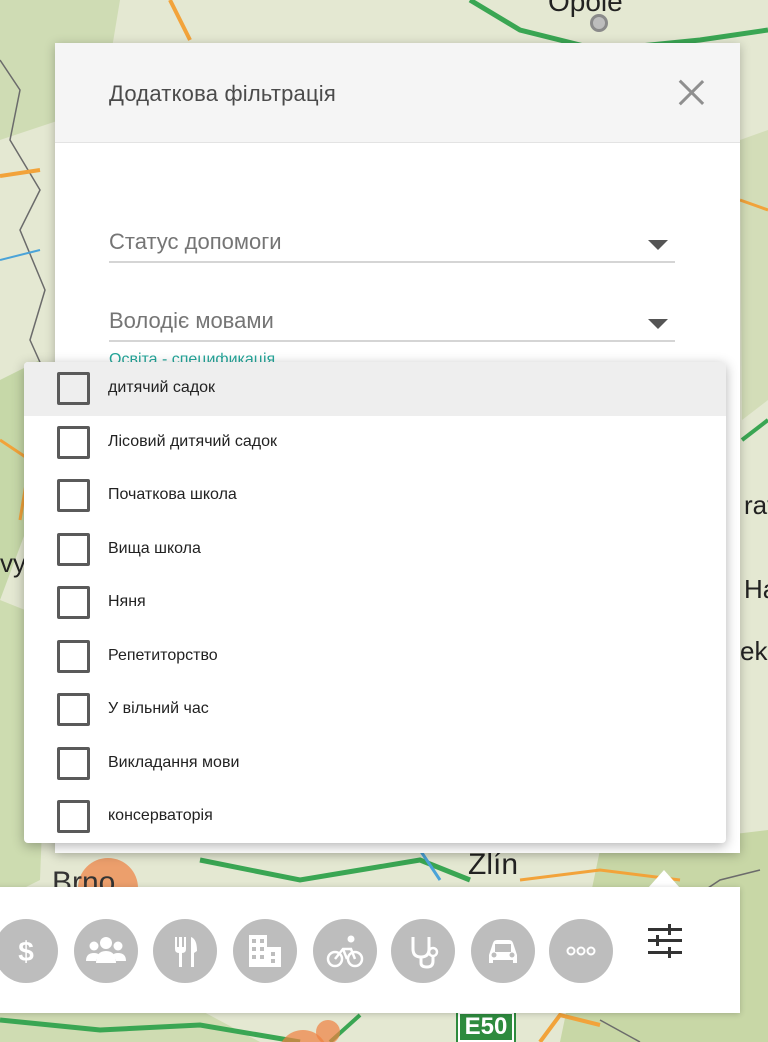 The width and height of the screenshot is (768, 1042). What do you see at coordinates (127, 601) in the screenshot?
I see `option-label: Няня` at bounding box center [127, 601].